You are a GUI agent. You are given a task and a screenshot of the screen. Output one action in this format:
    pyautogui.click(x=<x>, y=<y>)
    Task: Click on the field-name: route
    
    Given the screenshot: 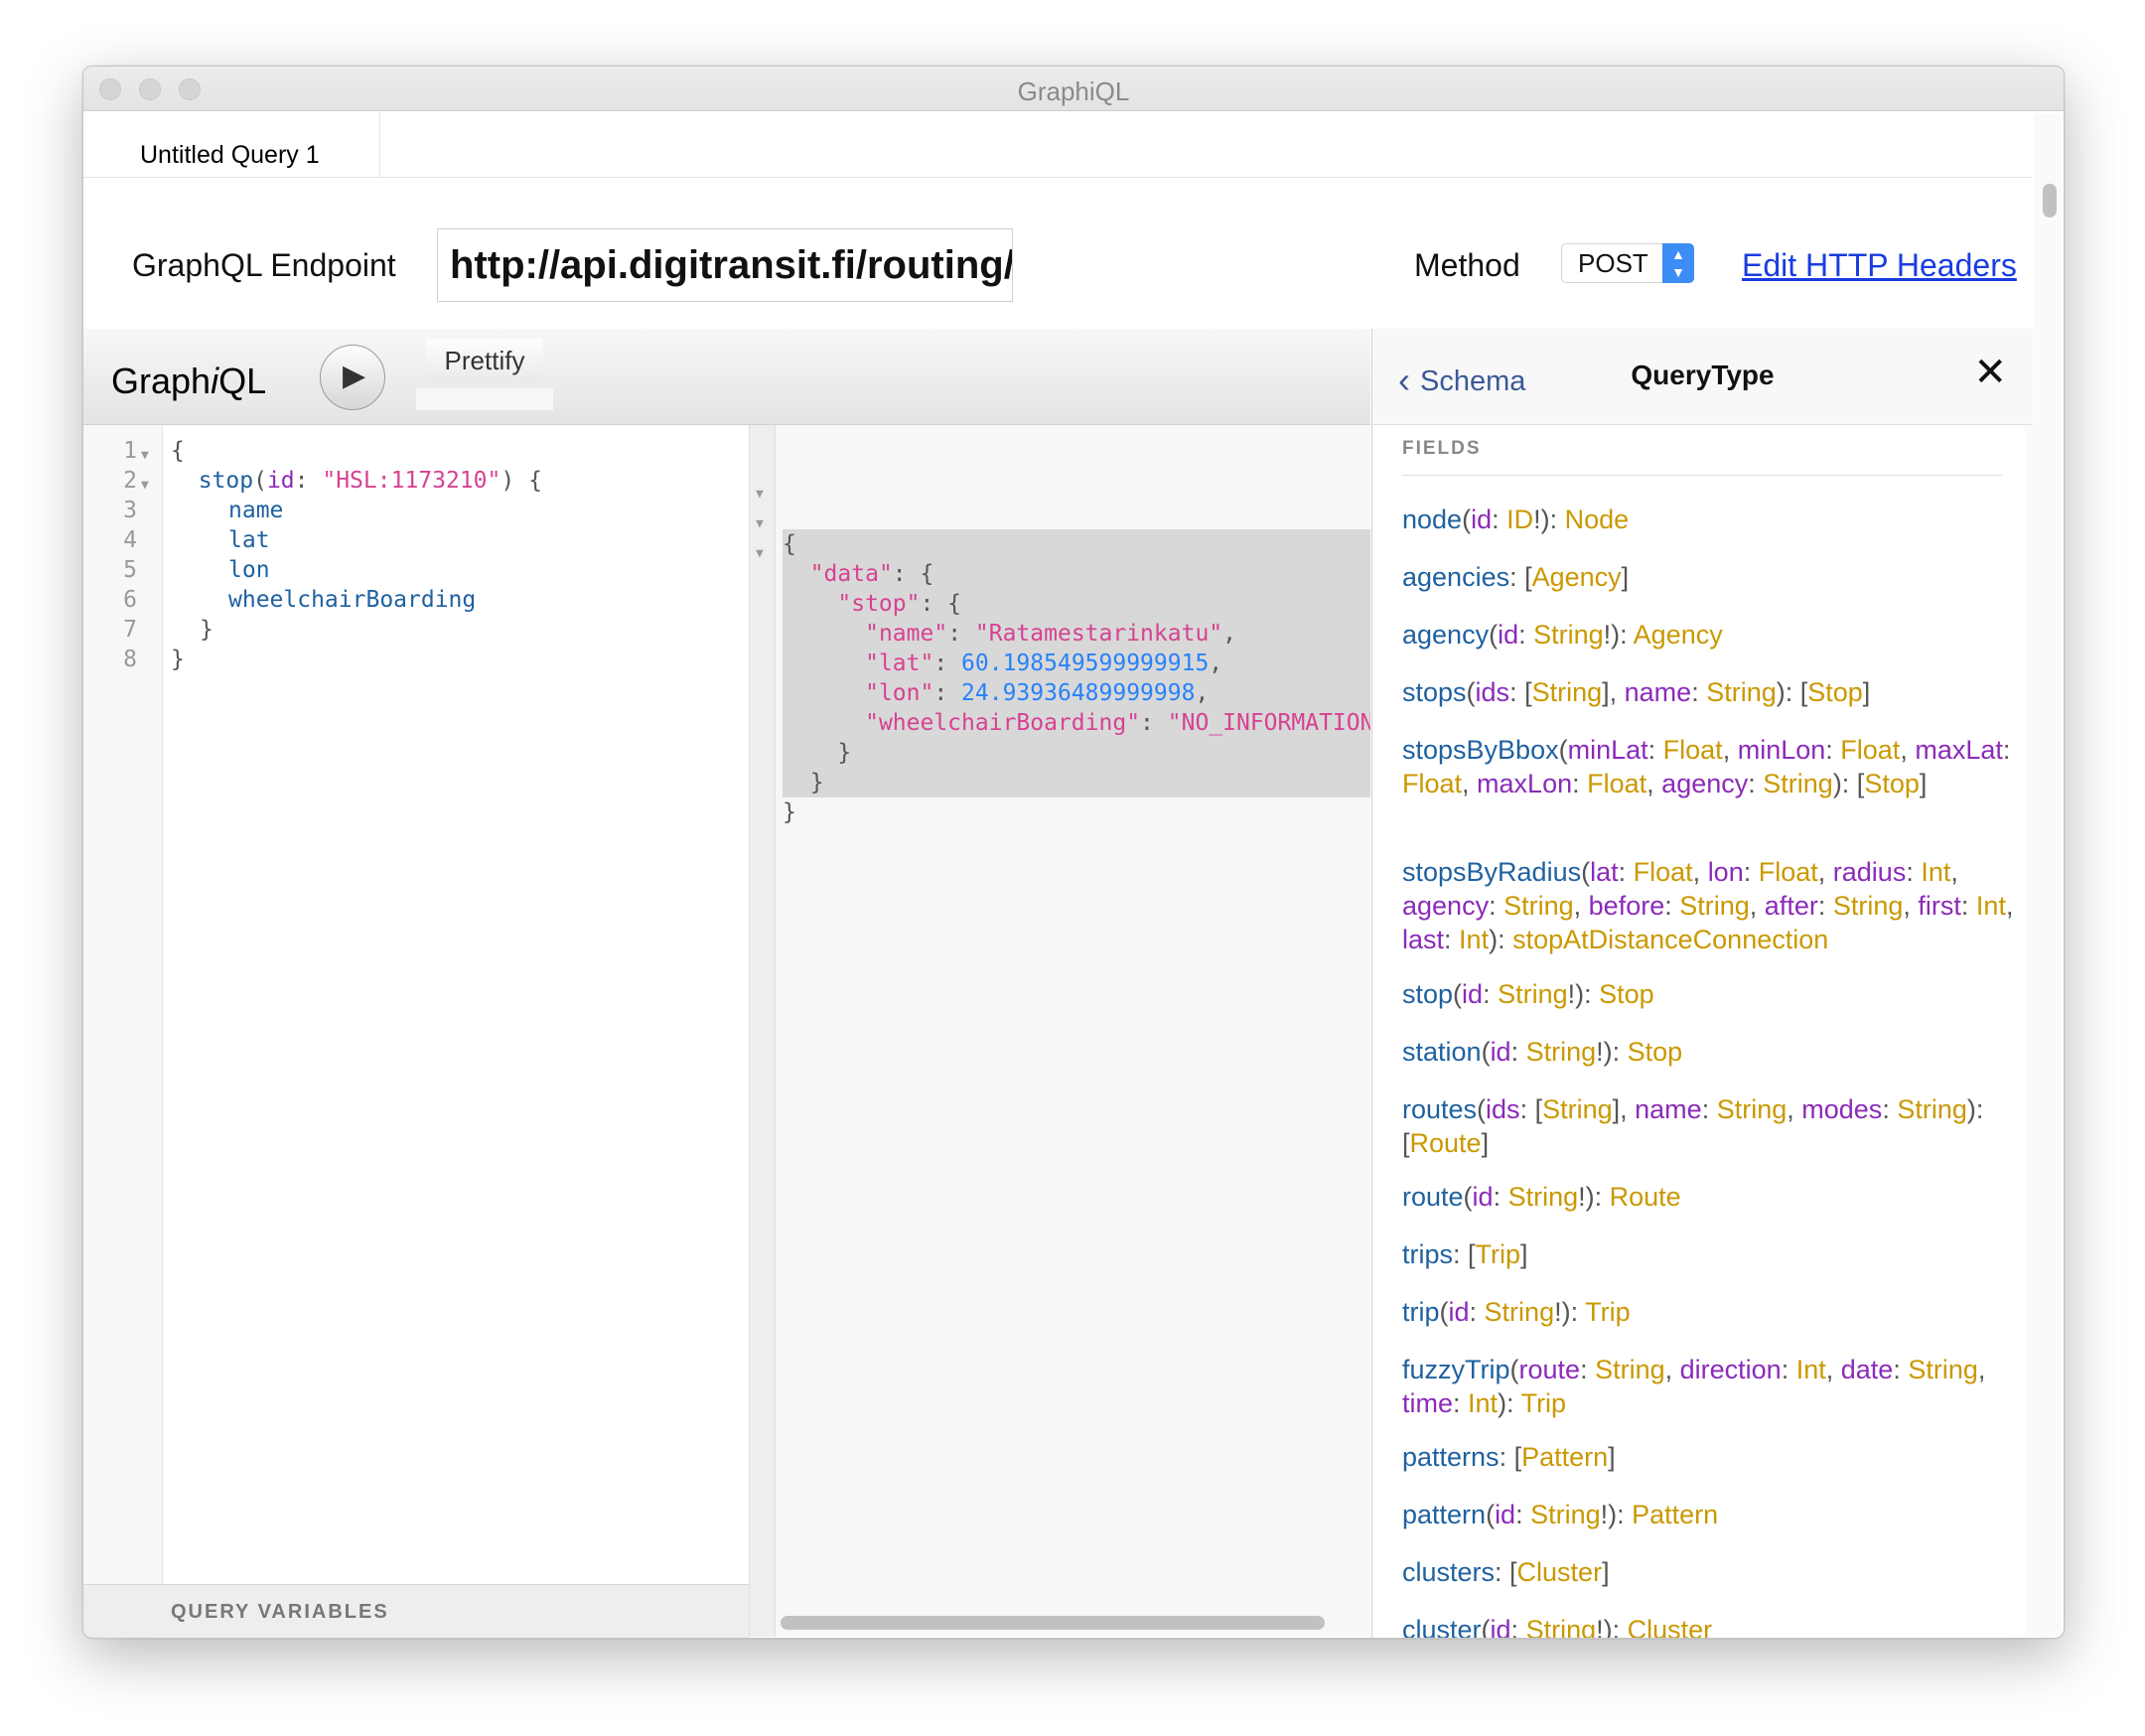 What is the action you would take?
    pyautogui.click(x=1433, y=1197)
    